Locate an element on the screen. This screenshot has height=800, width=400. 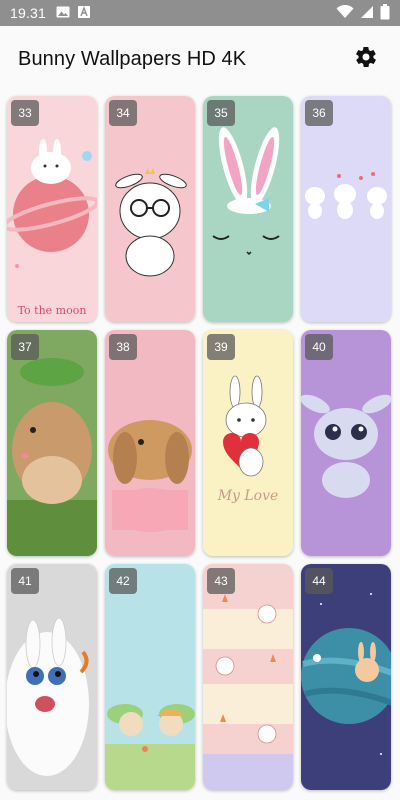
signal-icon is located at coordinates (367, 13).